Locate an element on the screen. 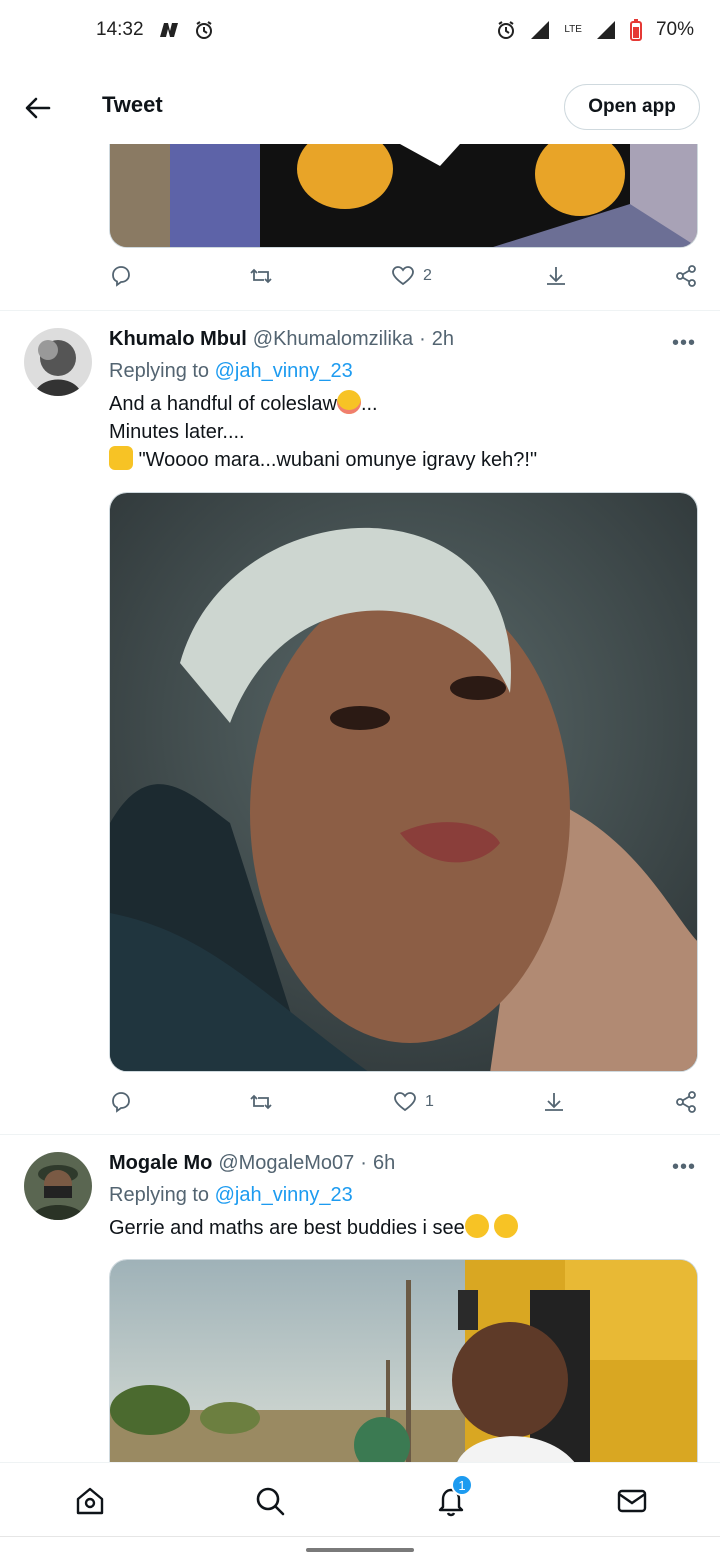  notification-badge: 1 is located at coordinates (462, 1485).